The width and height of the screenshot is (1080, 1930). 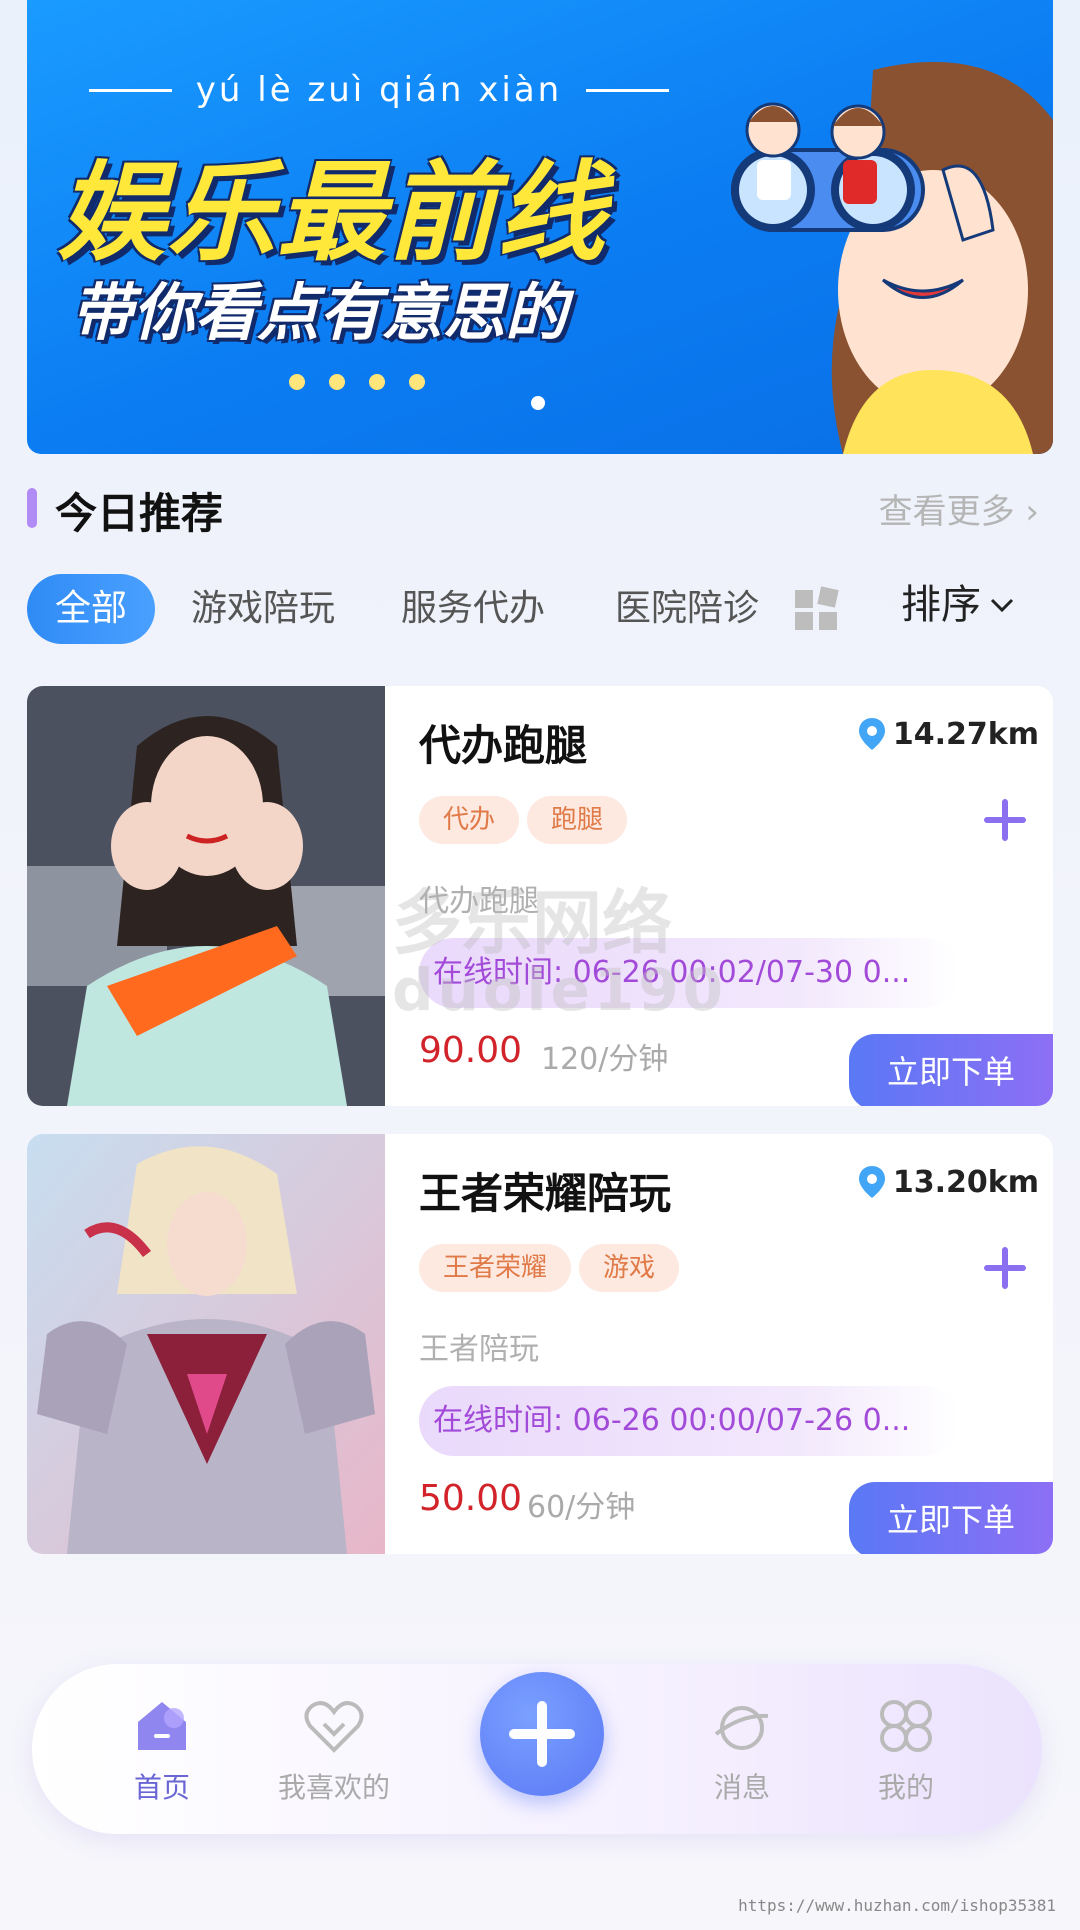 What do you see at coordinates (540, 510) in the screenshot?
I see `section-header: 今日推荐 查看更多 ›` at bounding box center [540, 510].